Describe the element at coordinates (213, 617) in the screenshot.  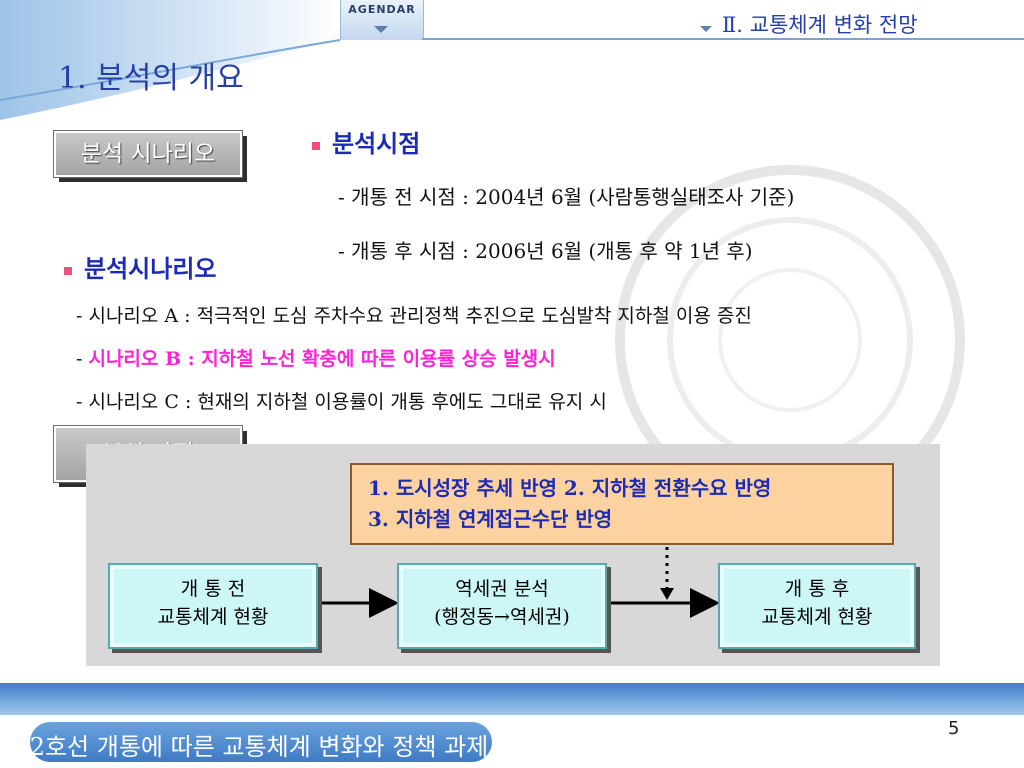
I see `before-opening-sublabel: 교통체계 현황` at that location.